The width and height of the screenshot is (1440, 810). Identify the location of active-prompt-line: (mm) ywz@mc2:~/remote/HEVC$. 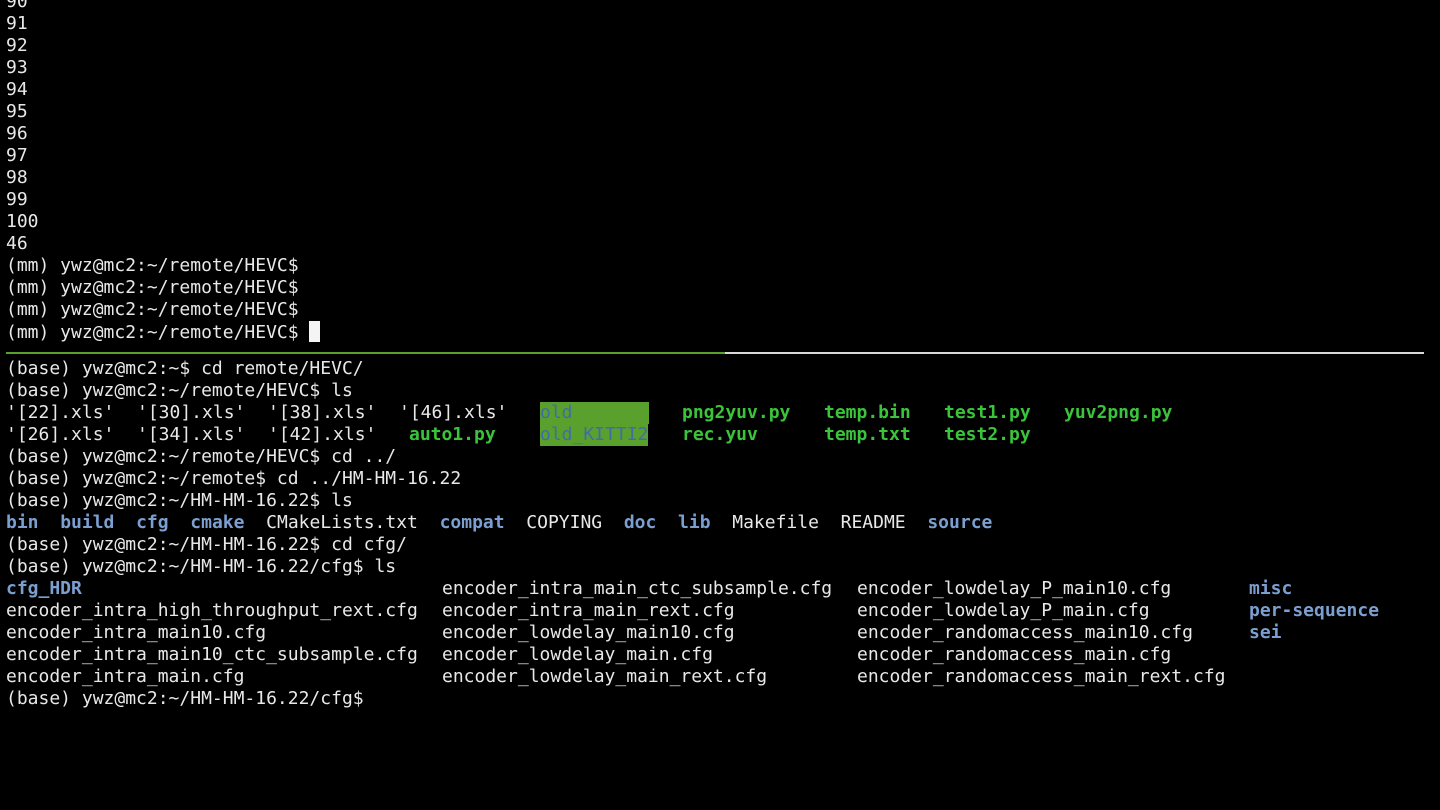
(723, 332).